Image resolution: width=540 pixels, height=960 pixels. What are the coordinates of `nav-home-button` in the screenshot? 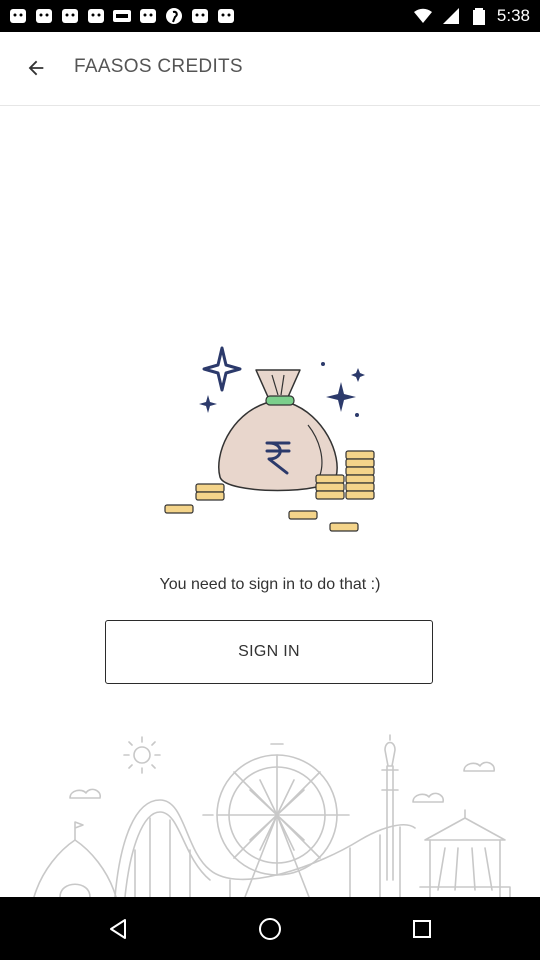 It's located at (270, 929).